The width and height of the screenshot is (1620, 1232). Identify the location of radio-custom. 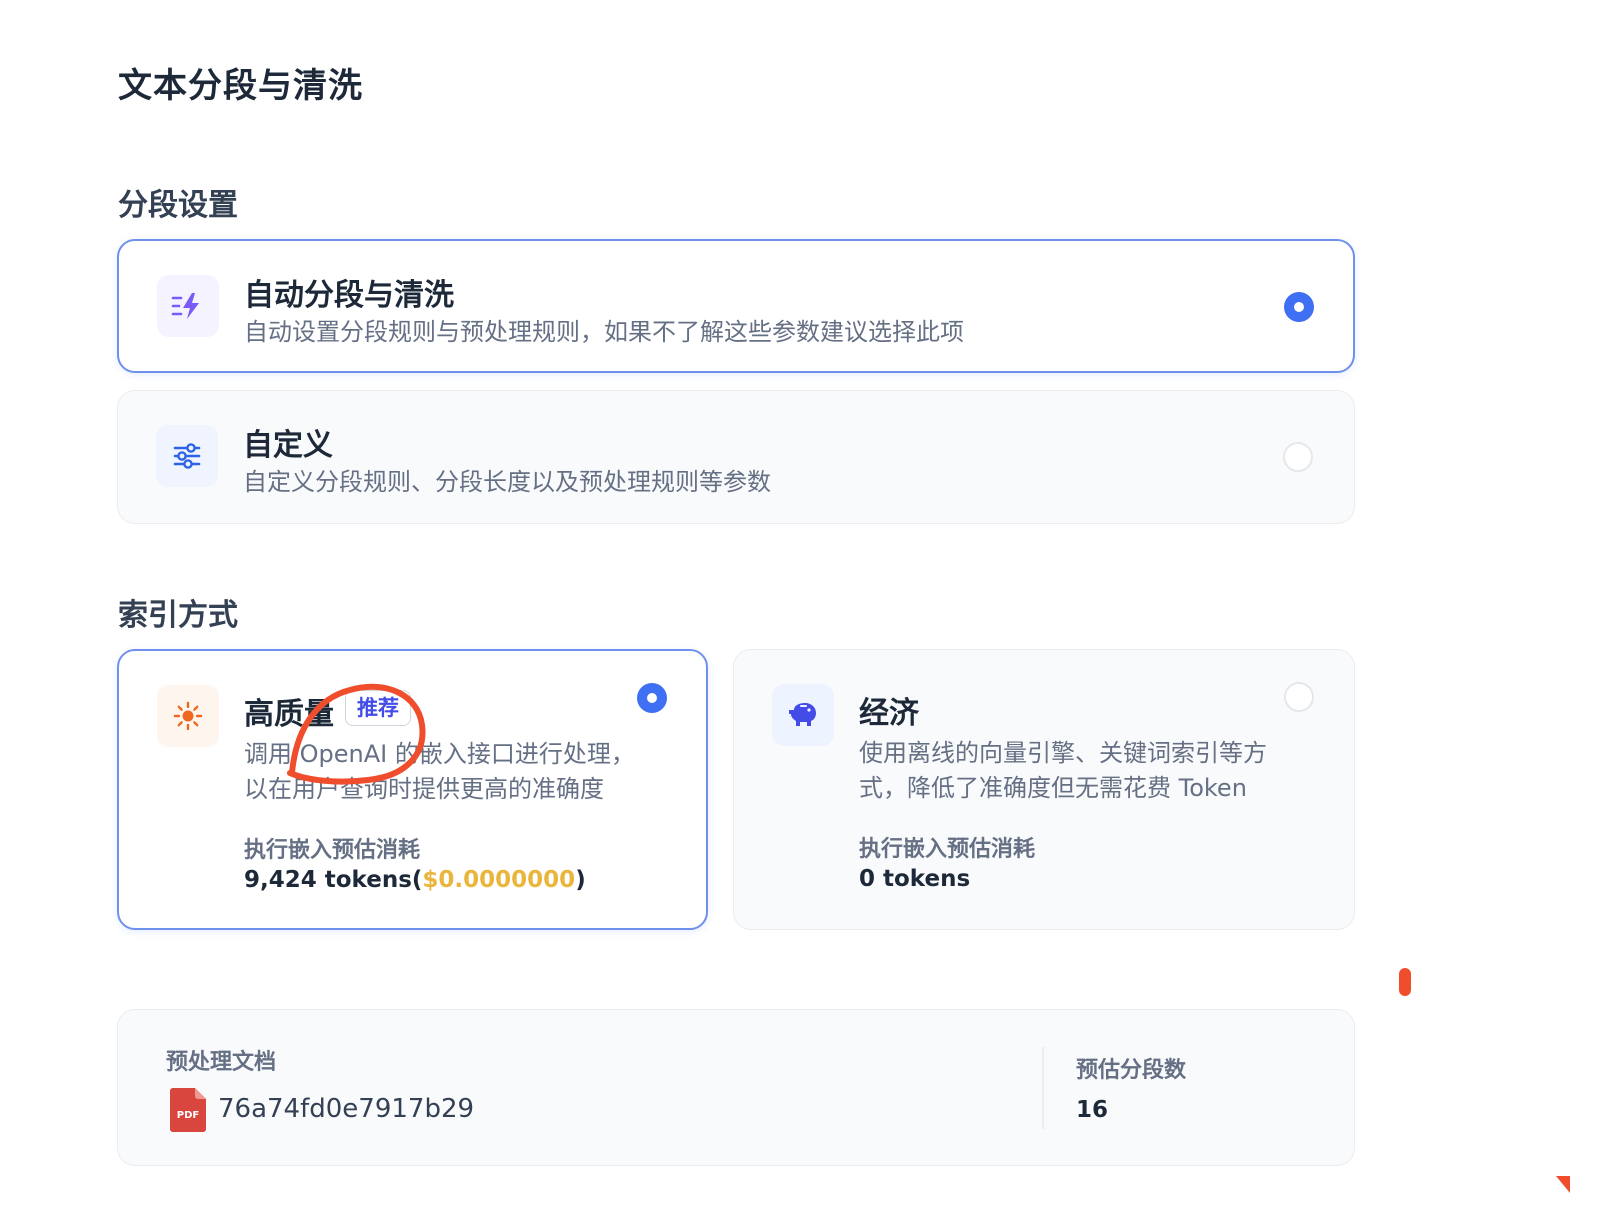
(1298, 457).